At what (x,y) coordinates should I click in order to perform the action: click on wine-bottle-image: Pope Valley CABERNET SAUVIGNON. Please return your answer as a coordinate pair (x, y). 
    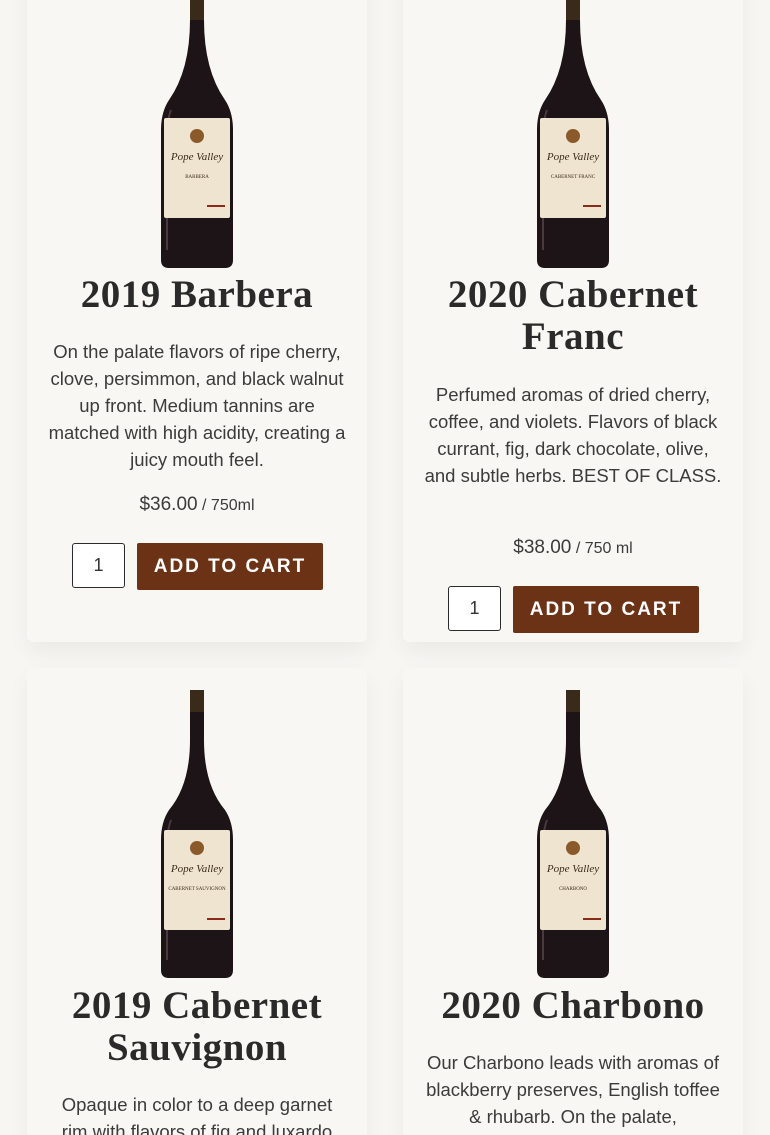
    Looking at the image, I should click on (197, 835).